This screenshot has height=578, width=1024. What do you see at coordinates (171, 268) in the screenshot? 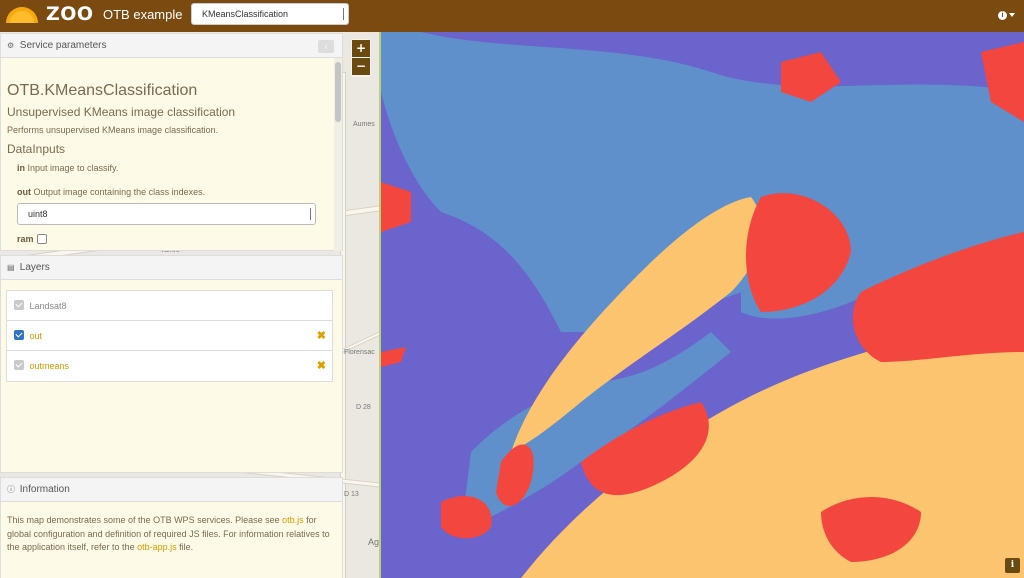
I see `layers-header: ▤ Layers` at bounding box center [171, 268].